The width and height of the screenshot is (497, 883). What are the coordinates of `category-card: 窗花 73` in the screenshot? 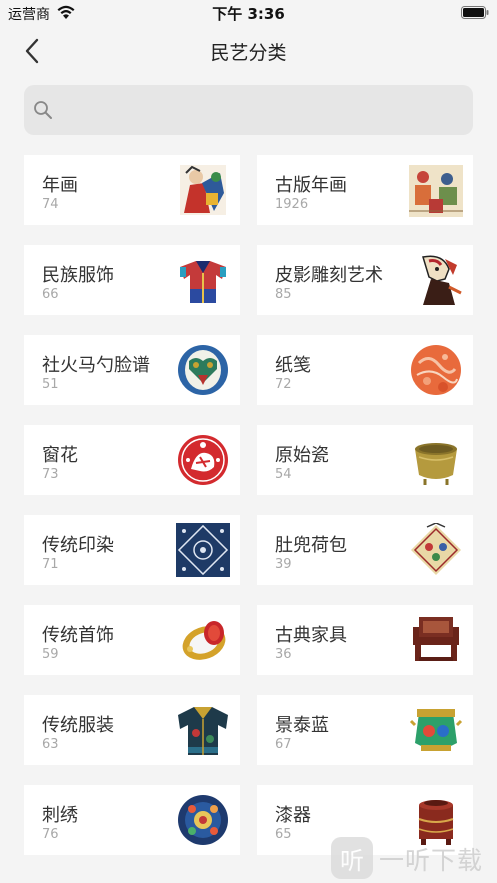 It's located at (132, 460).